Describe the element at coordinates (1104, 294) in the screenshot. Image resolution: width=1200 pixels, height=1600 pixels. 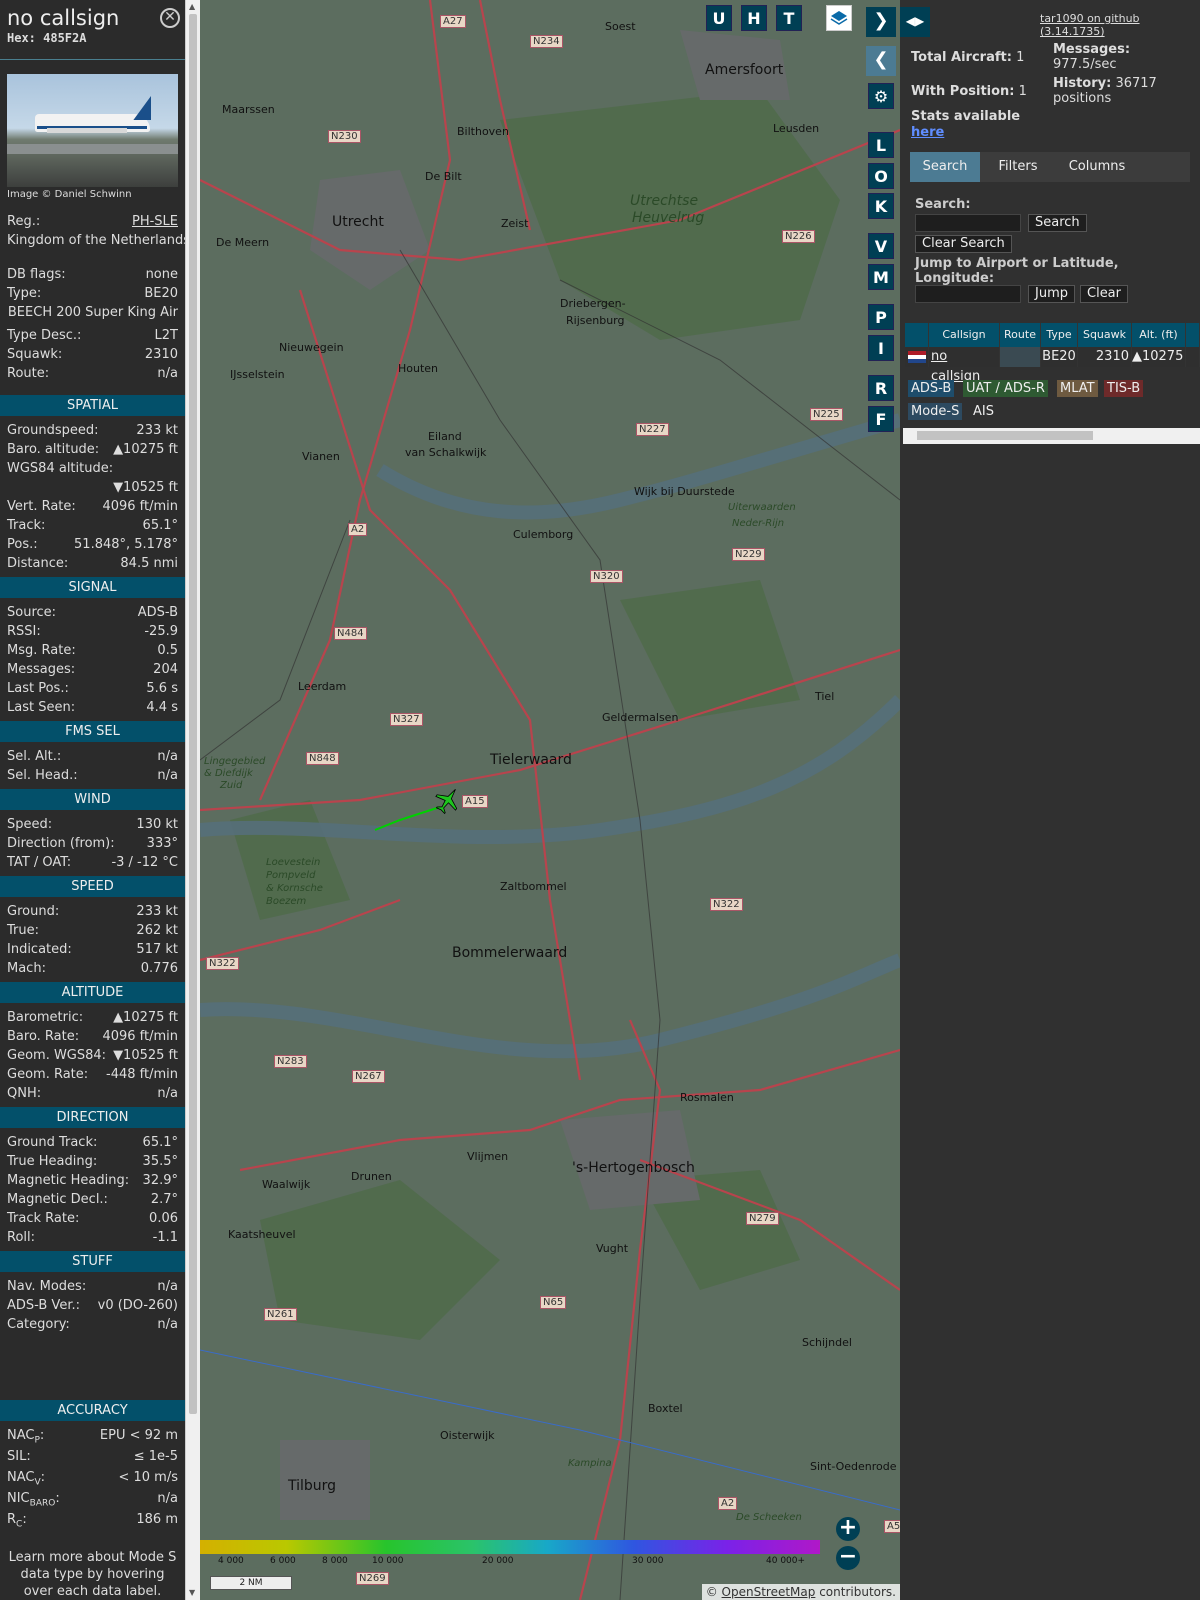
I see `clear-button: Clear` at that location.